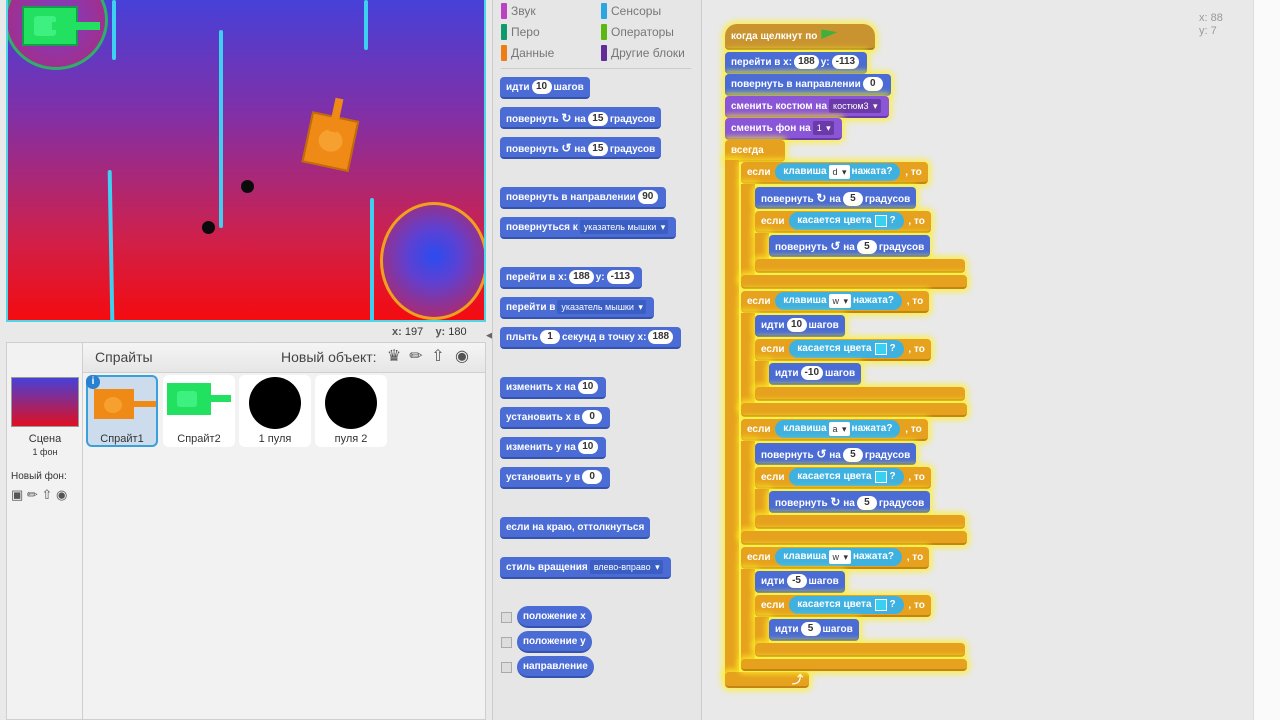 This screenshot has width=1280, height=720. What do you see at coordinates (643, 53) in the screenshot?
I see `category-more-blocks: Другие блоки` at bounding box center [643, 53].